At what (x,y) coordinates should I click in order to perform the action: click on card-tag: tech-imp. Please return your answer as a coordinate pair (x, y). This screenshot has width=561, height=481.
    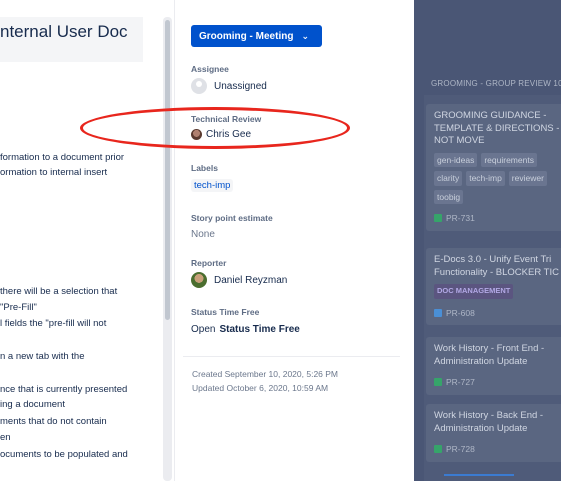
    Looking at the image, I should click on (485, 178).